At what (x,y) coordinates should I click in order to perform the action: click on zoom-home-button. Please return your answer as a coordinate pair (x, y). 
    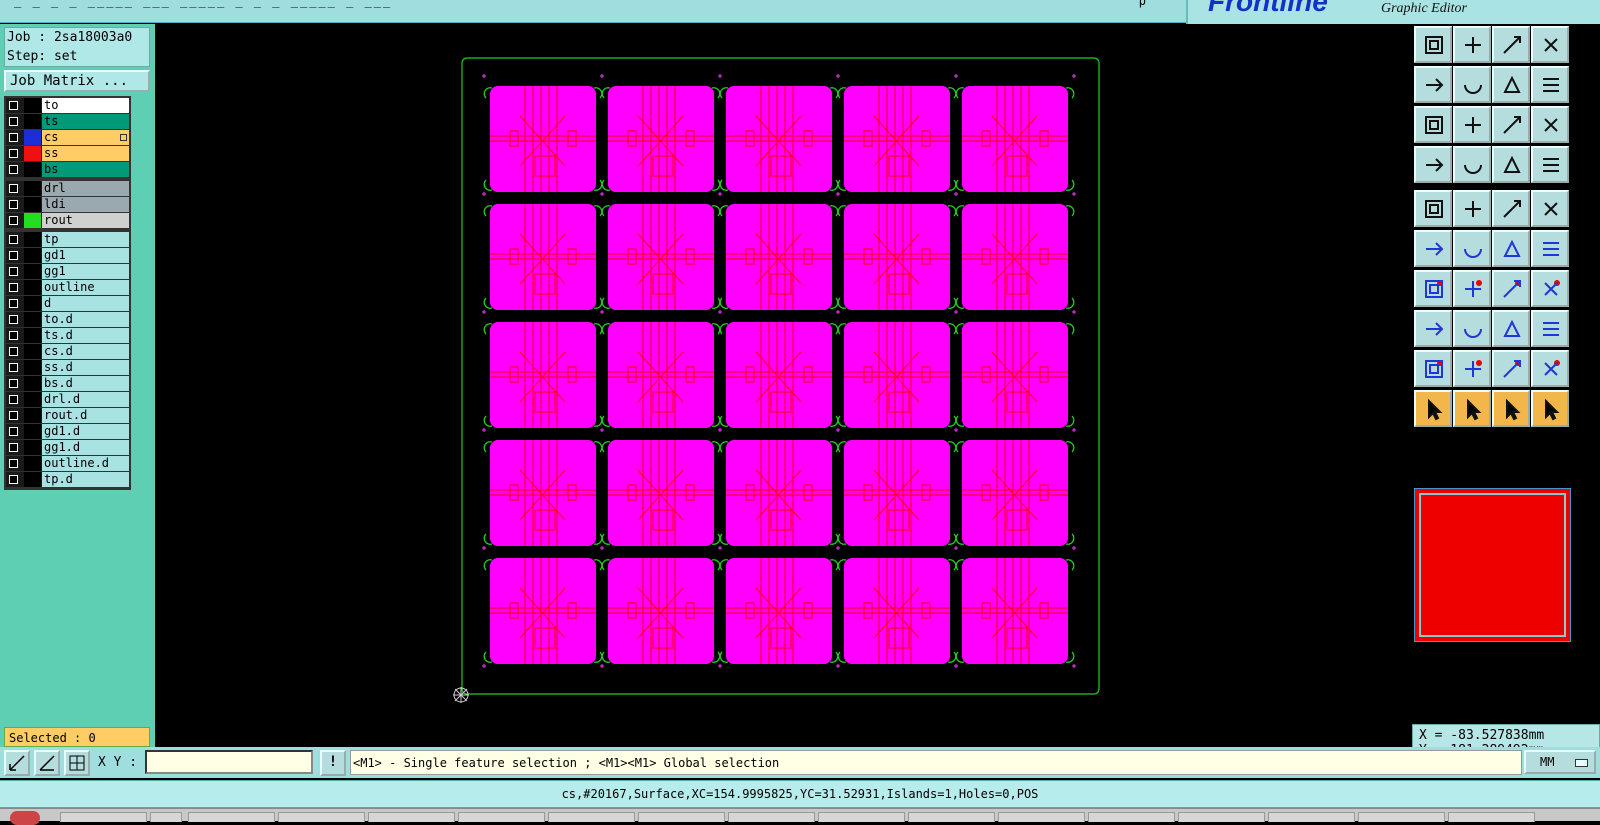
    Looking at the image, I should click on (1433, 44).